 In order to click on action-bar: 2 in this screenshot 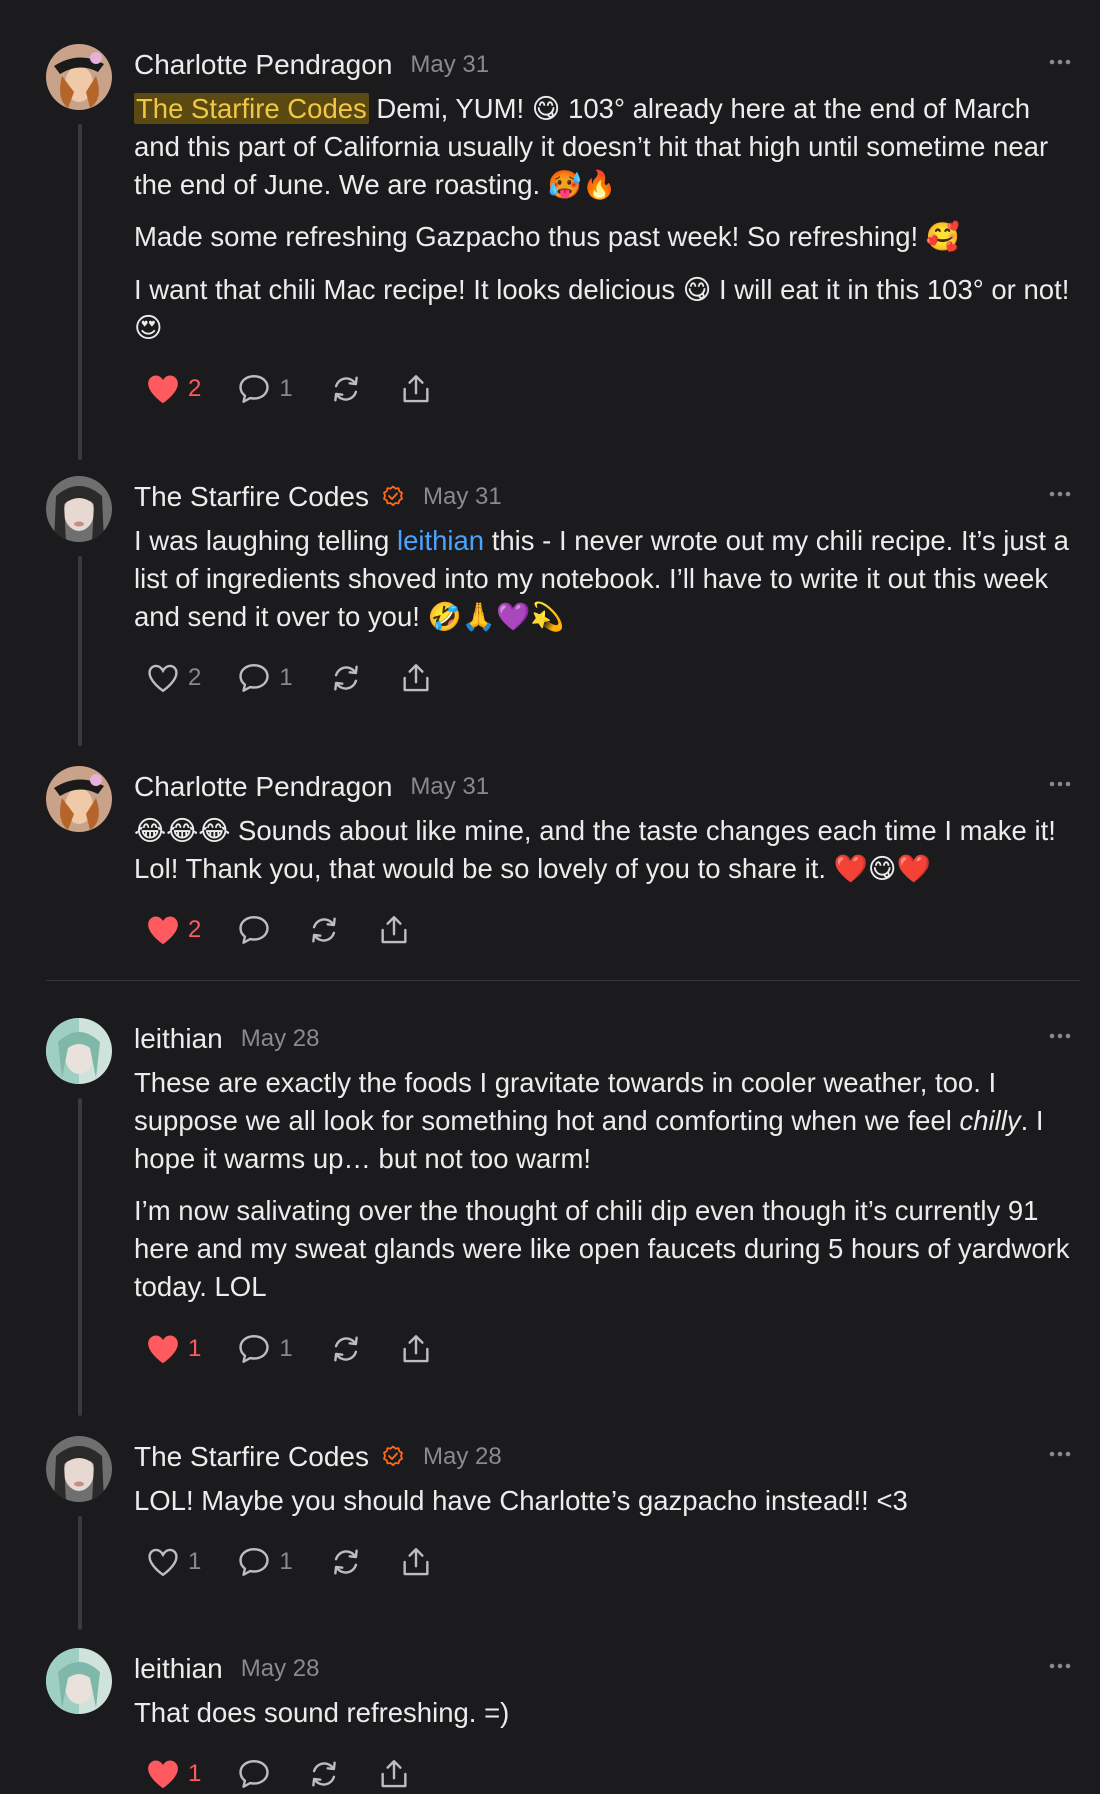, I will do `click(296, 930)`.